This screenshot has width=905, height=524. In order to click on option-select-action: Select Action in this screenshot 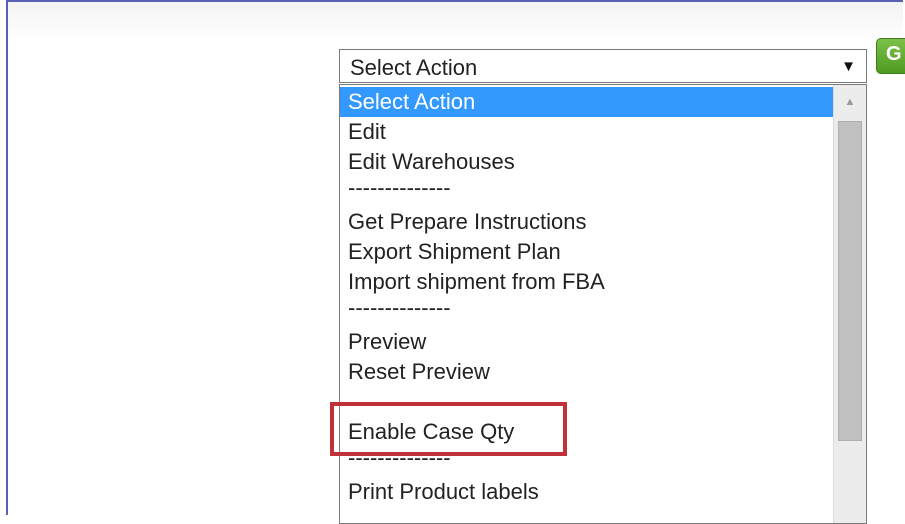, I will do `click(586, 102)`.